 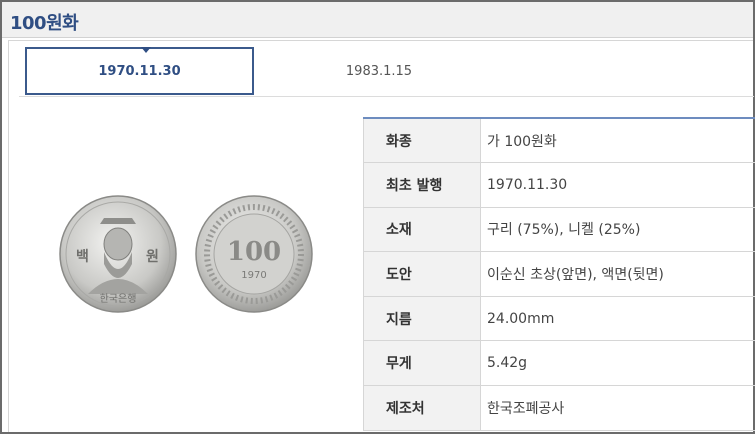 I want to click on tab-bar: 1970.11.30 1983.1.15, so click(x=386, y=69).